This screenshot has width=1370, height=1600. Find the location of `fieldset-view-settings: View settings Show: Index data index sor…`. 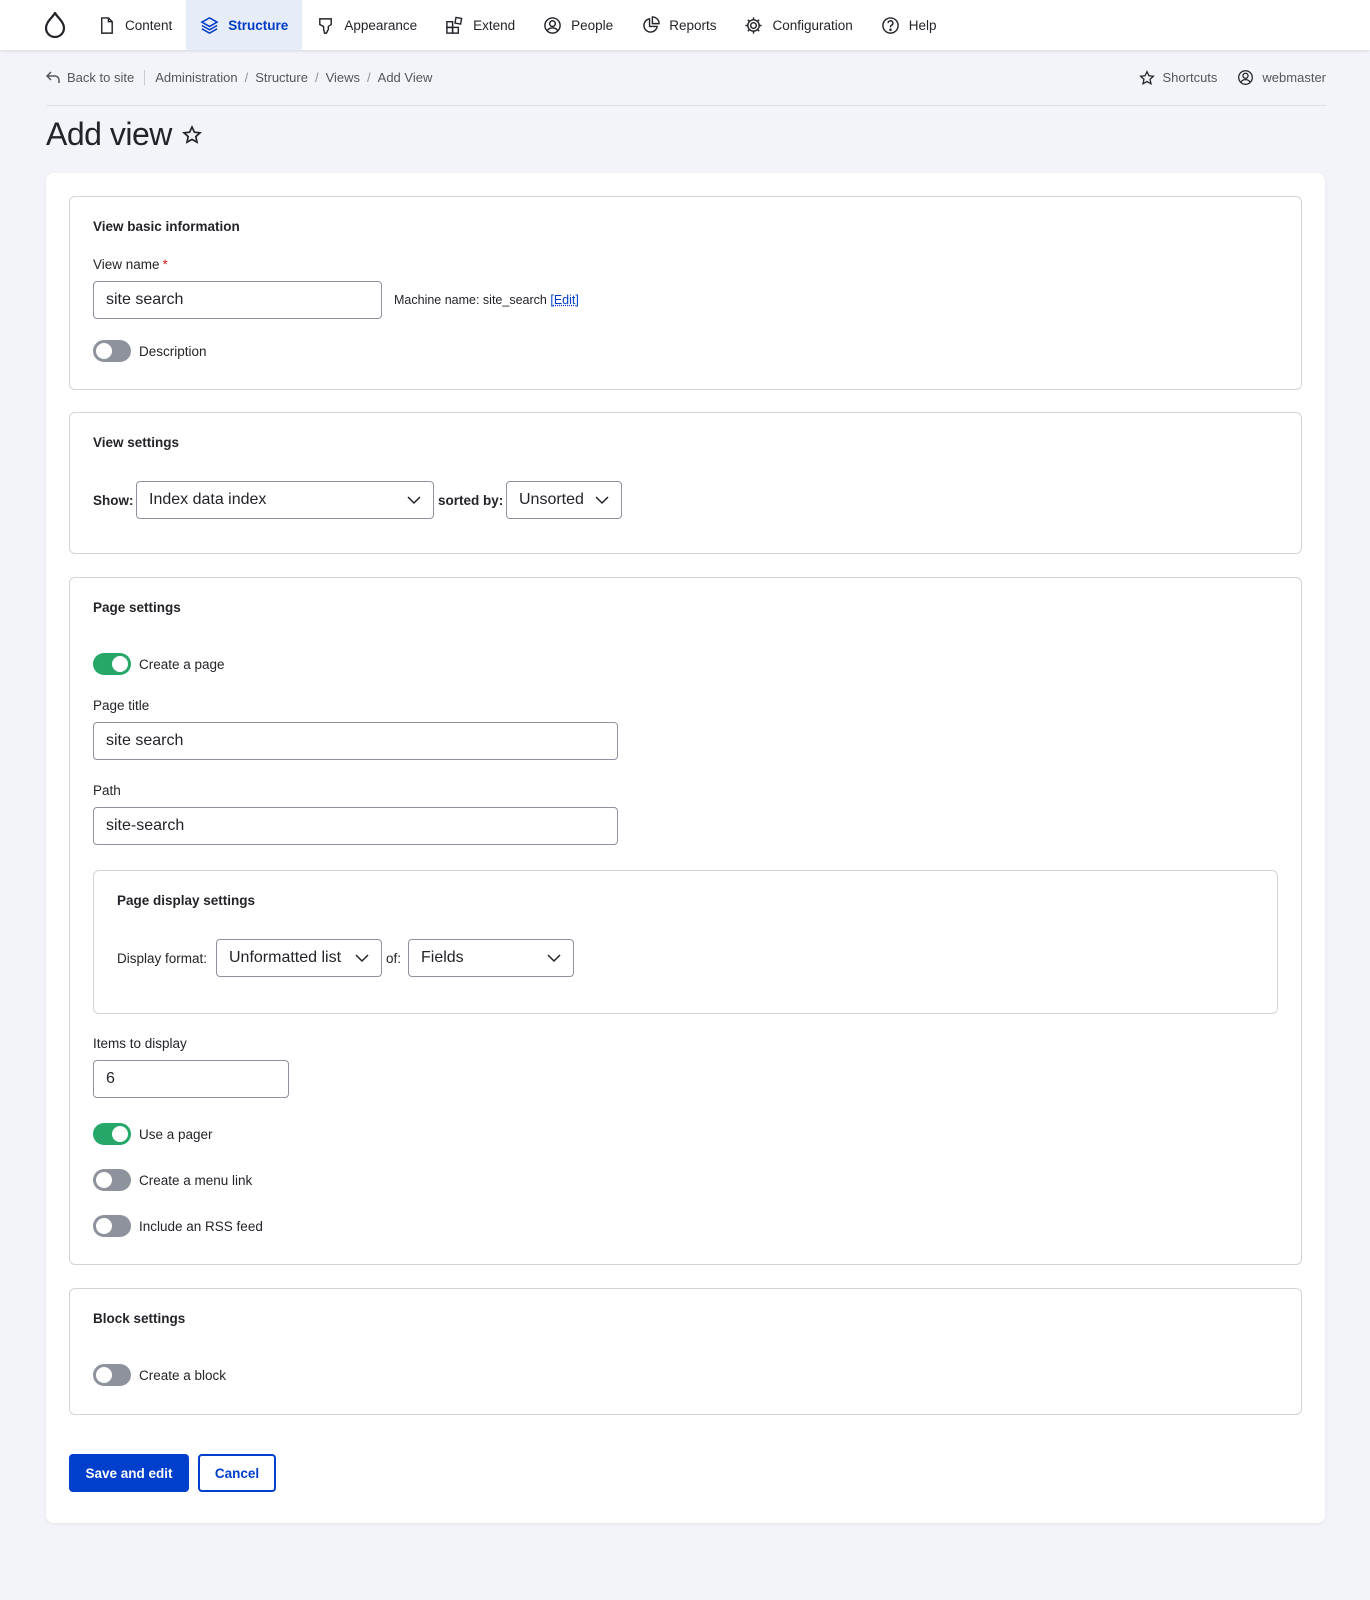

fieldset-view-settings: View settings Show: Index data index sor… is located at coordinates (685, 483).